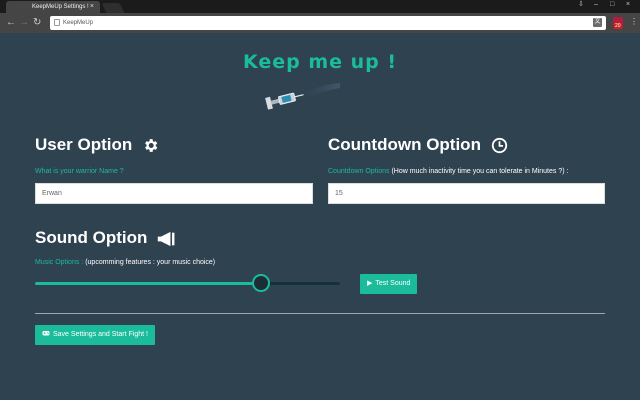 The image size is (640, 400). Describe the element at coordinates (92, 7) in the screenshot. I see `tab-close-icon: ×` at that location.